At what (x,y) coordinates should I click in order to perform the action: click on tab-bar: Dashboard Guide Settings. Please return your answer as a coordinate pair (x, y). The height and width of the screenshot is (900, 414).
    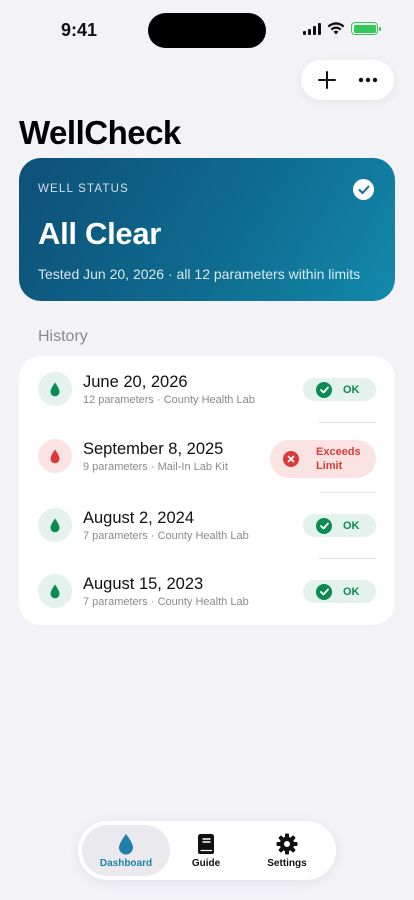
    Looking at the image, I should click on (207, 850).